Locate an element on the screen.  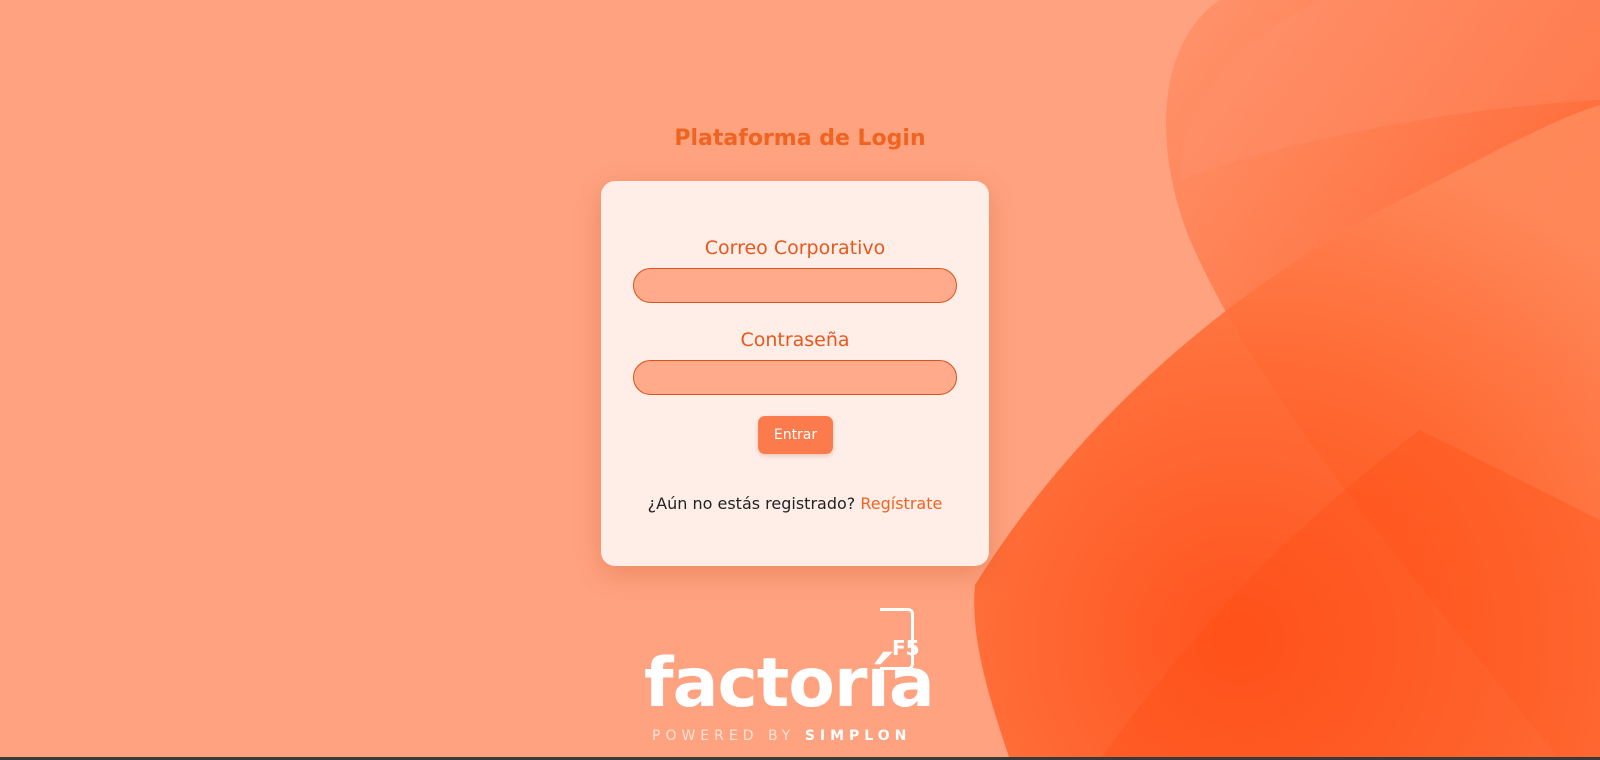
submit-button: Entrar is located at coordinates (795, 435).